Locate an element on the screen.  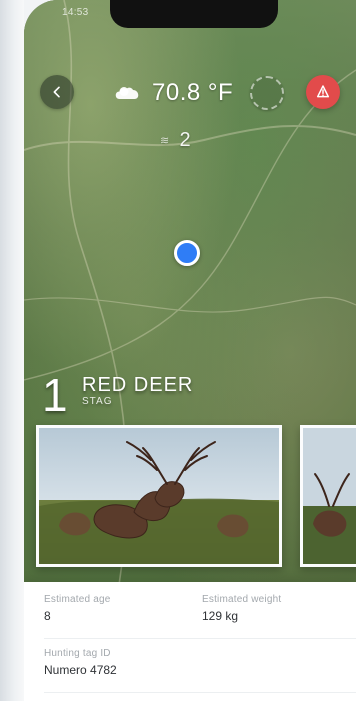
deer-photo-preview is located at coordinates (329, 496).